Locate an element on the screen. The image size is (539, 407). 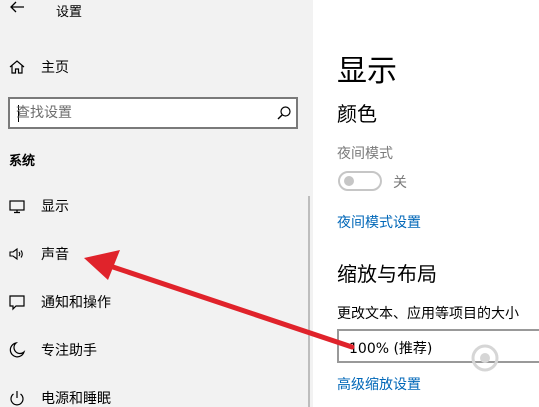
nav-home-label: 主页 is located at coordinates (55, 68).